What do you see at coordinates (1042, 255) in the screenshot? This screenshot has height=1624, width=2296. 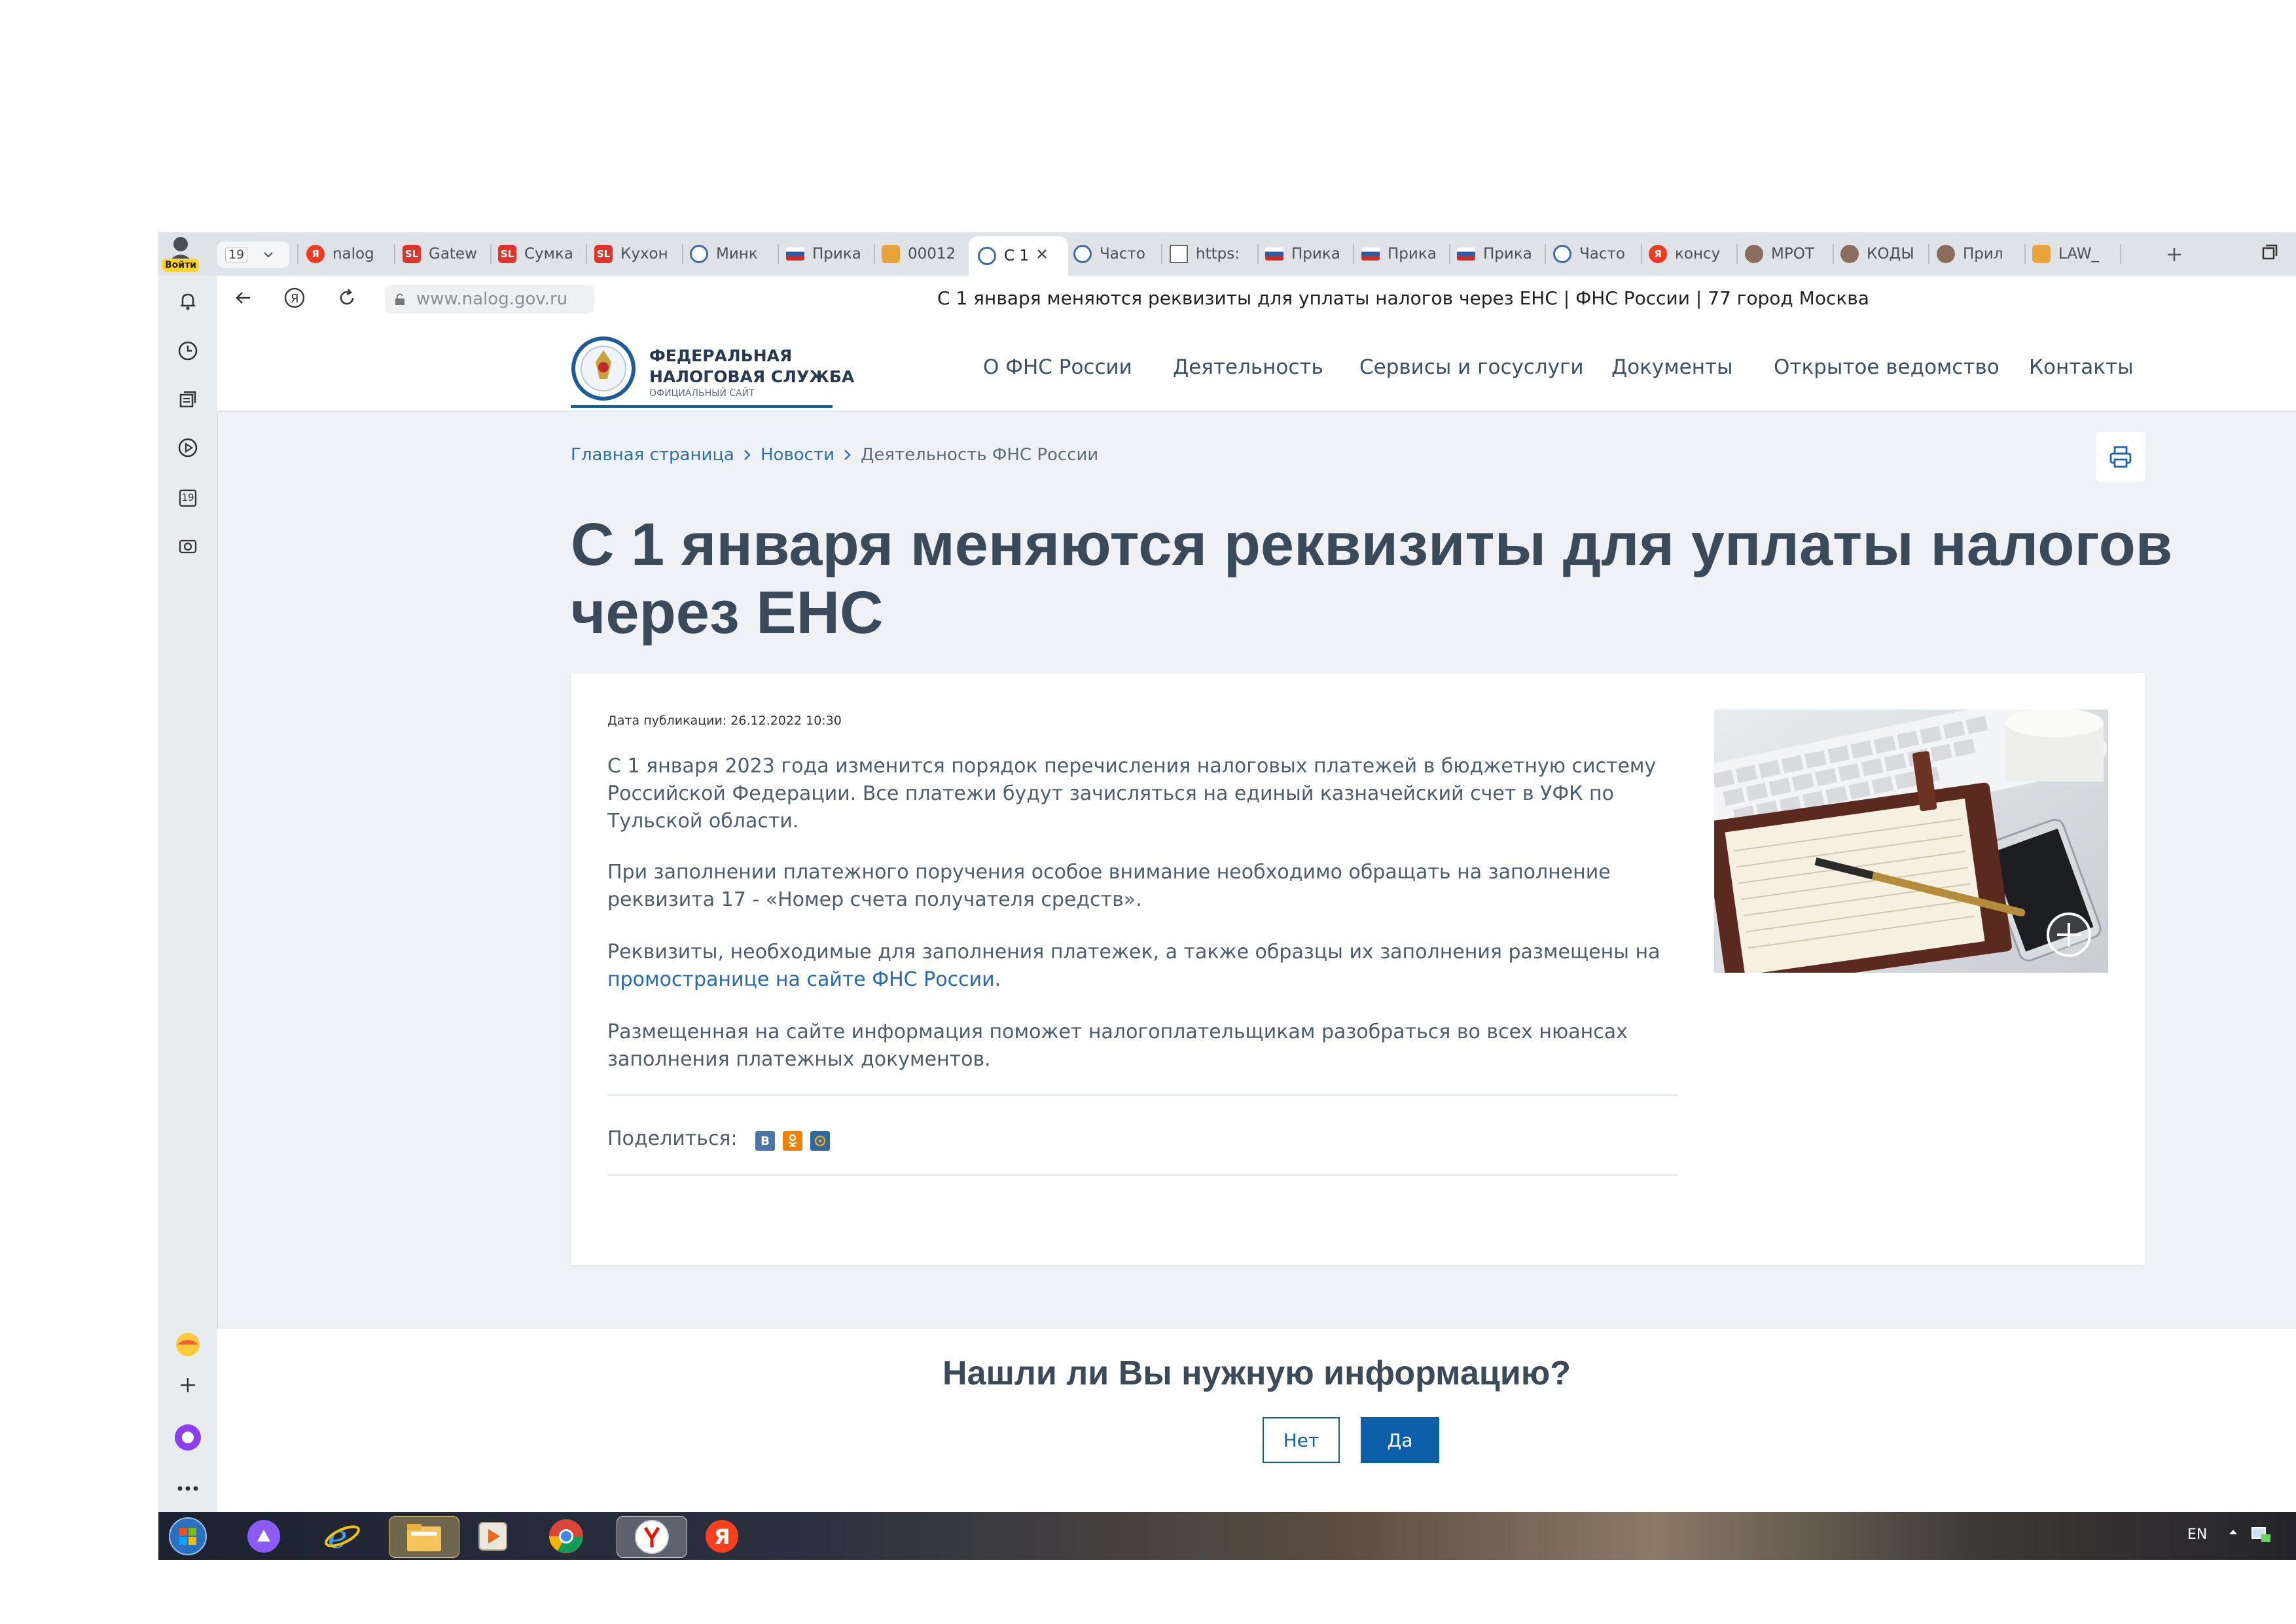 I see `close-tab-icon` at bounding box center [1042, 255].